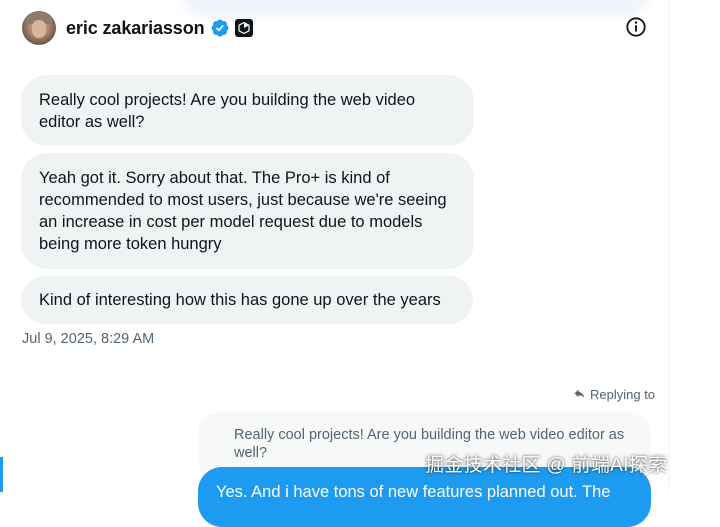 This screenshot has height=527, width=720. I want to click on scroll-accent-bar, so click(1, 474).